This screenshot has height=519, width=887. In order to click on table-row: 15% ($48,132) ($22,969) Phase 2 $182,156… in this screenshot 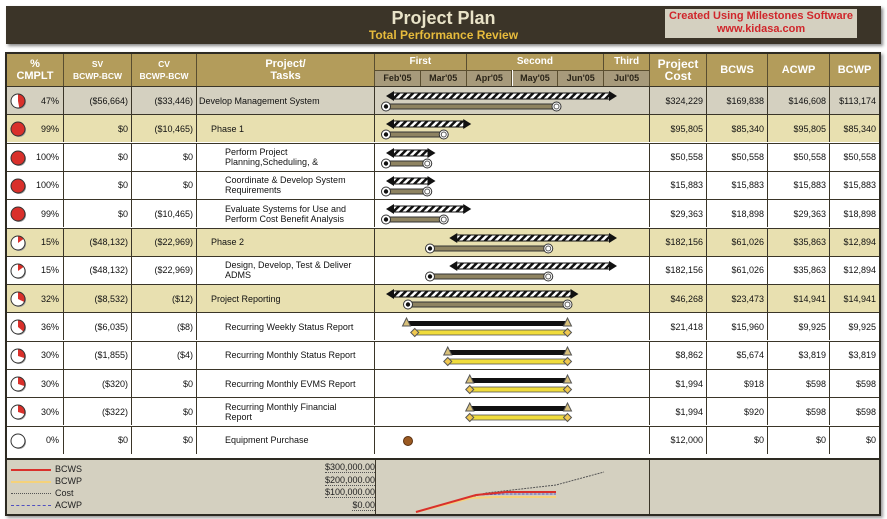, I will do `click(443, 241)`.